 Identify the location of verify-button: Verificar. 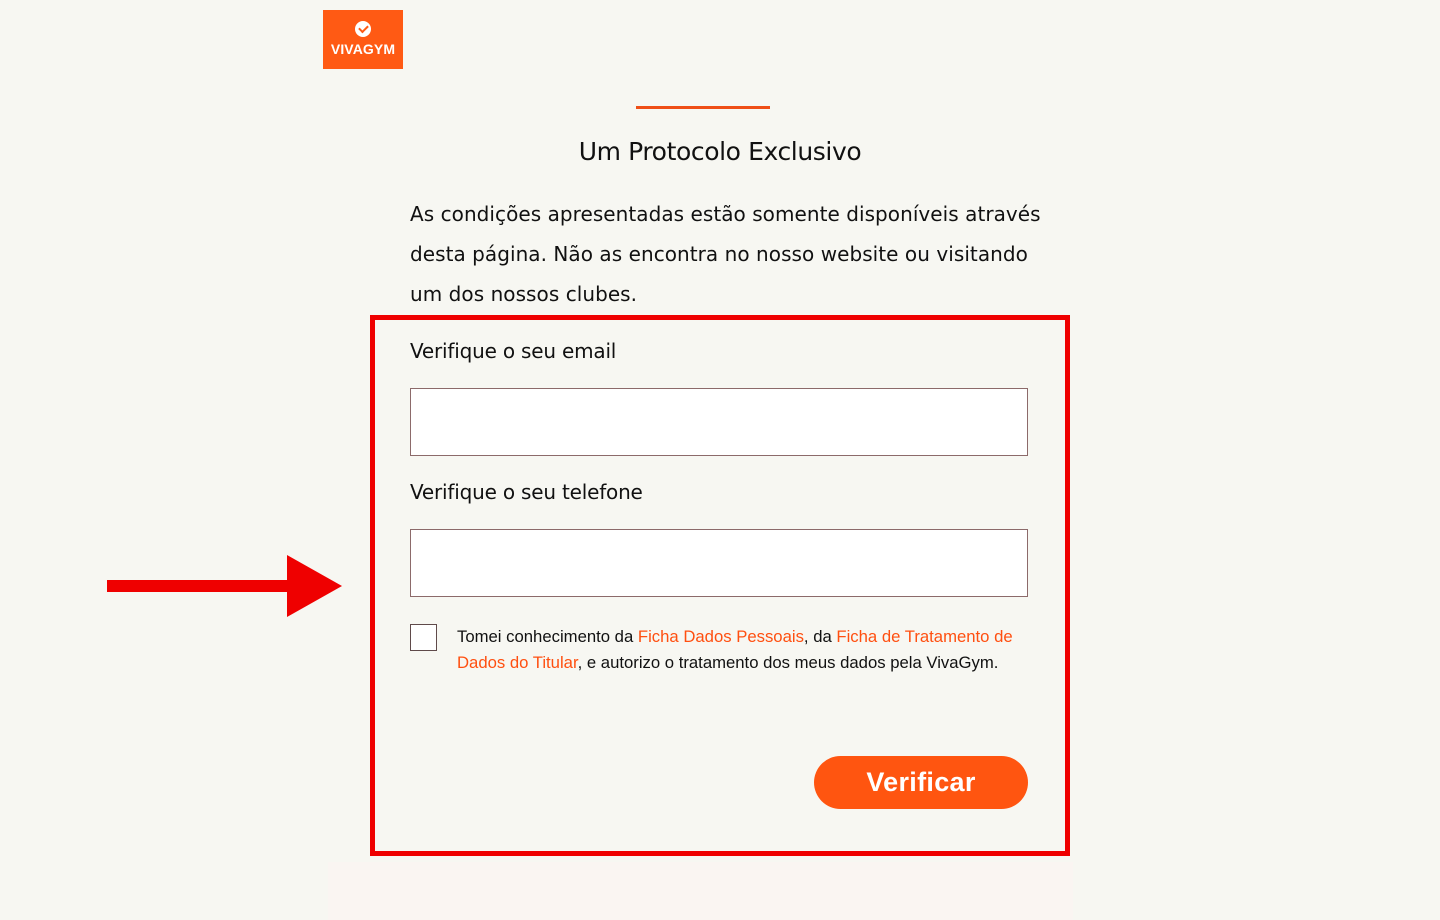
(921, 782).